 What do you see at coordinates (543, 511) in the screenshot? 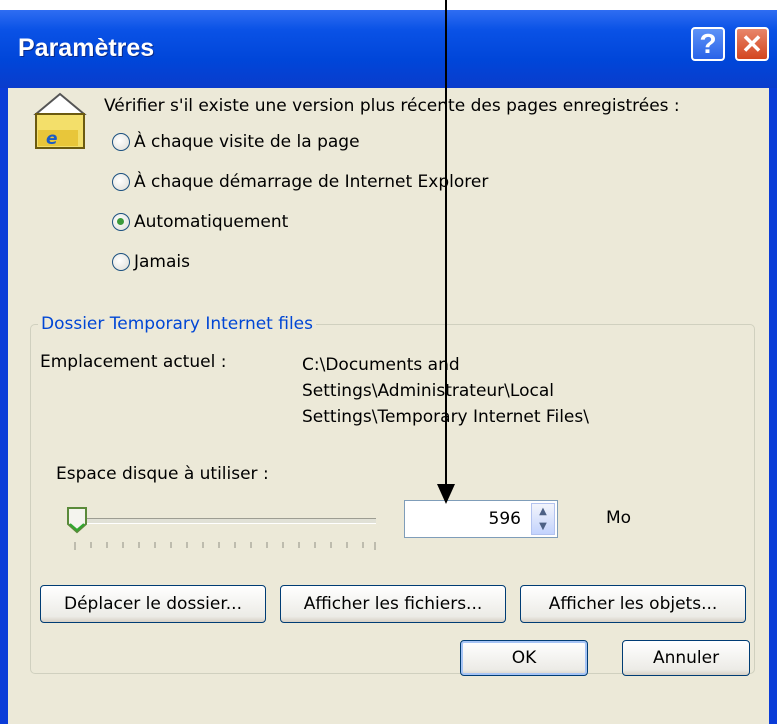
I see `spin-up-icon: ▲` at bounding box center [543, 511].